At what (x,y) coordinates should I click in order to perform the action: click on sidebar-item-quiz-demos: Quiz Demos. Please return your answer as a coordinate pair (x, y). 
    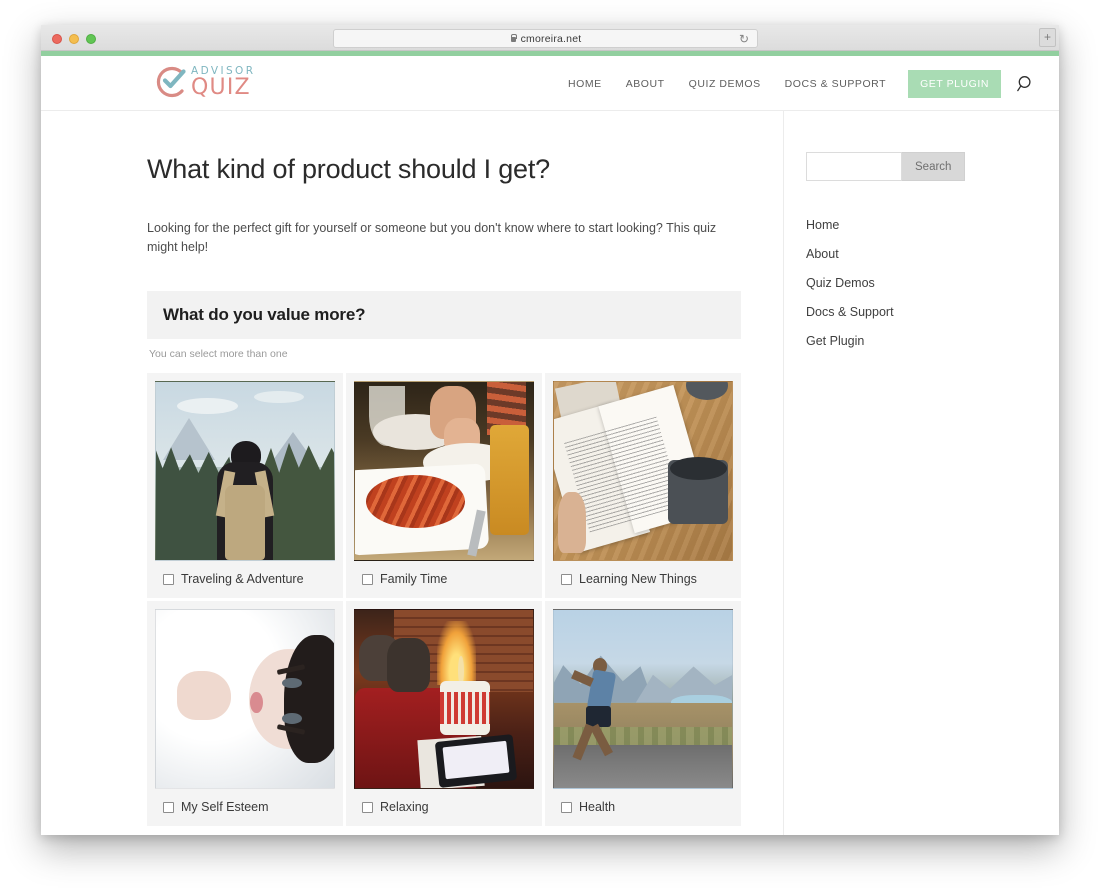
    Looking at the image, I should click on (932, 283).